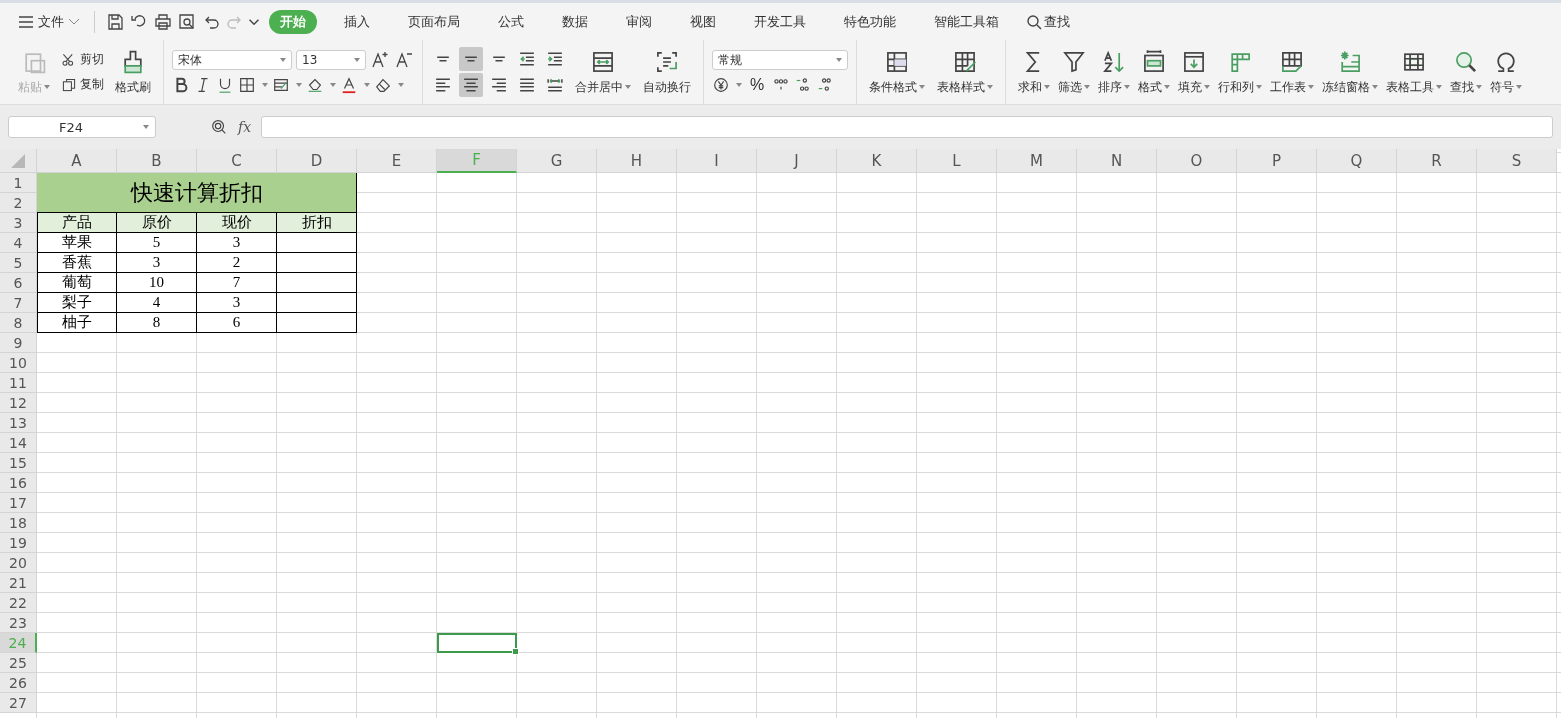  Describe the element at coordinates (18, 583) in the screenshot. I see `row-header: 21` at that location.